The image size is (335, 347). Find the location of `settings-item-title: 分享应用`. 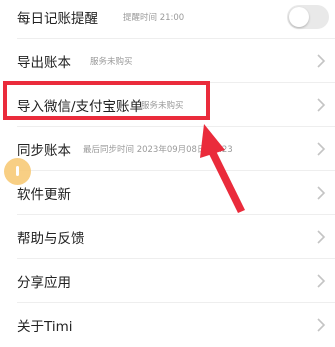

settings-item-title: 分享应用 is located at coordinates (44, 283).